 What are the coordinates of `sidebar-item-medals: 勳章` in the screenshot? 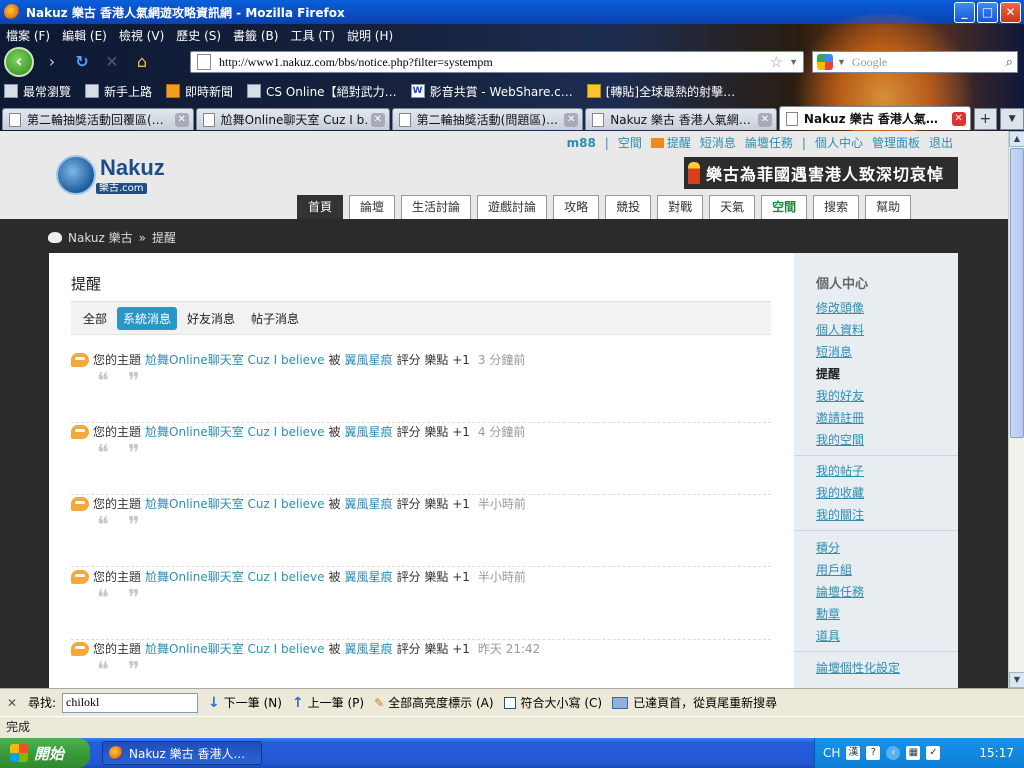 It's located at (876, 614).